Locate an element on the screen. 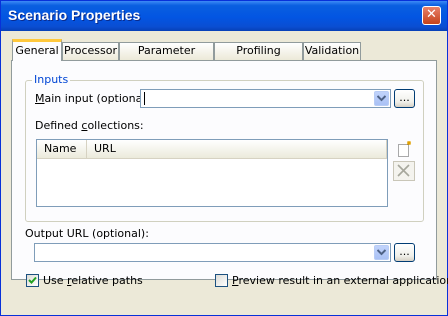 This screenshot has height=316, width=448. use-relative-pre: Use is located at coordinates (55, 280).